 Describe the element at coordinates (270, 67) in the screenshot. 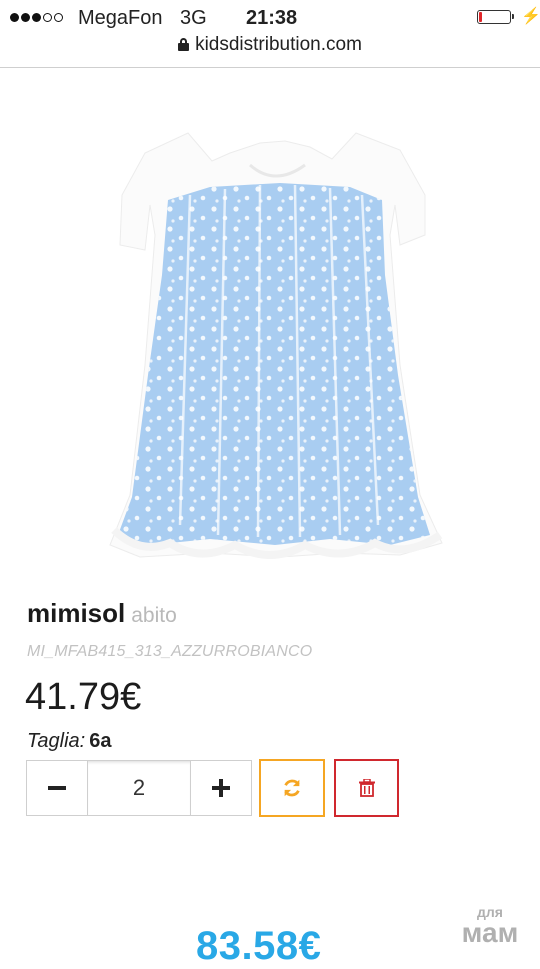

I see `address-bar-divider` at that location.